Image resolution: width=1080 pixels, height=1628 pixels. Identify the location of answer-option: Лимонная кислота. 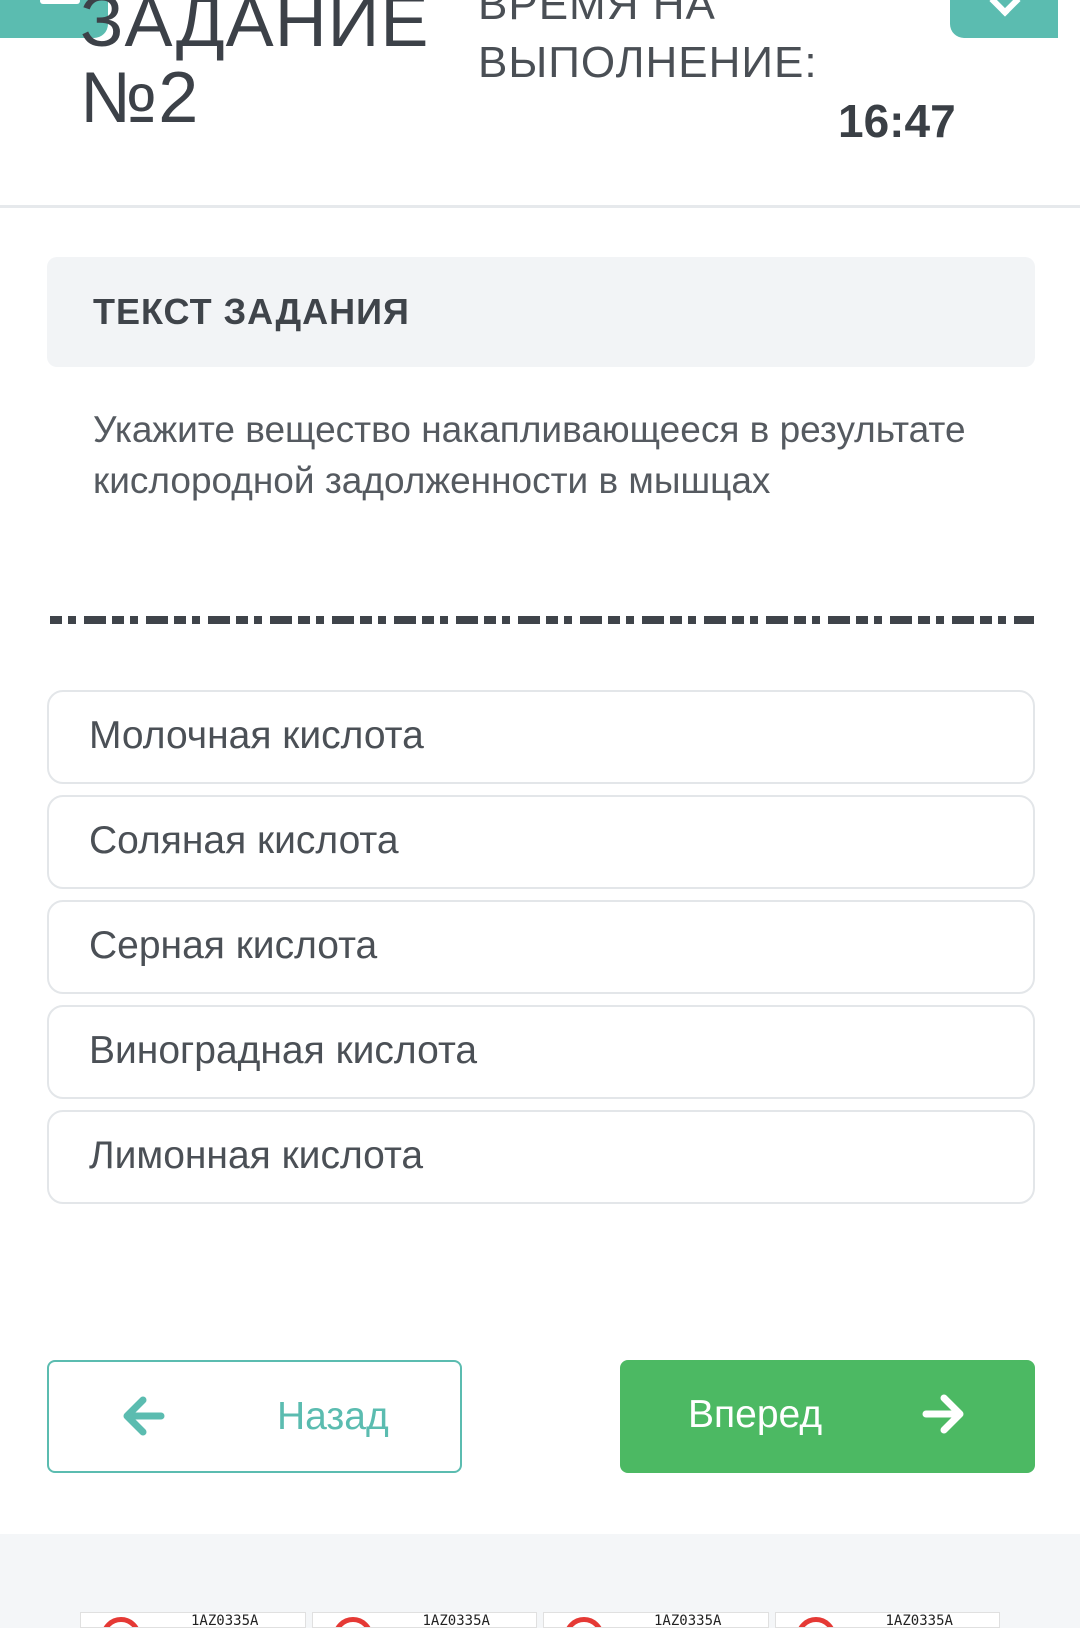
(541, 1157).